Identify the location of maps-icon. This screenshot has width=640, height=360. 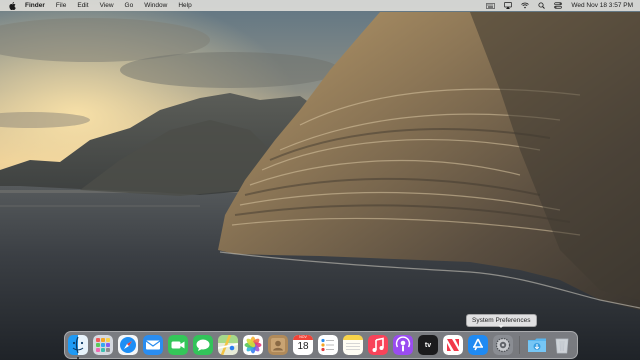
(228, 345).